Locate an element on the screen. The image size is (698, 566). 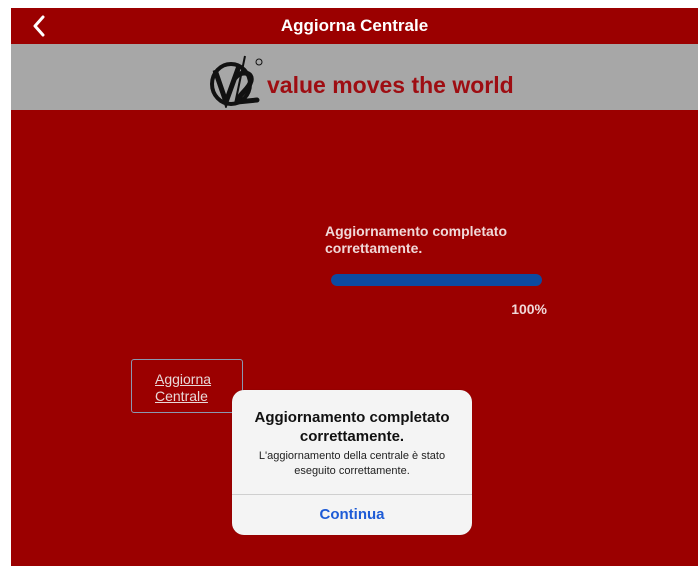
brand-banner: value moves the world is located at coordinates (354, 77).